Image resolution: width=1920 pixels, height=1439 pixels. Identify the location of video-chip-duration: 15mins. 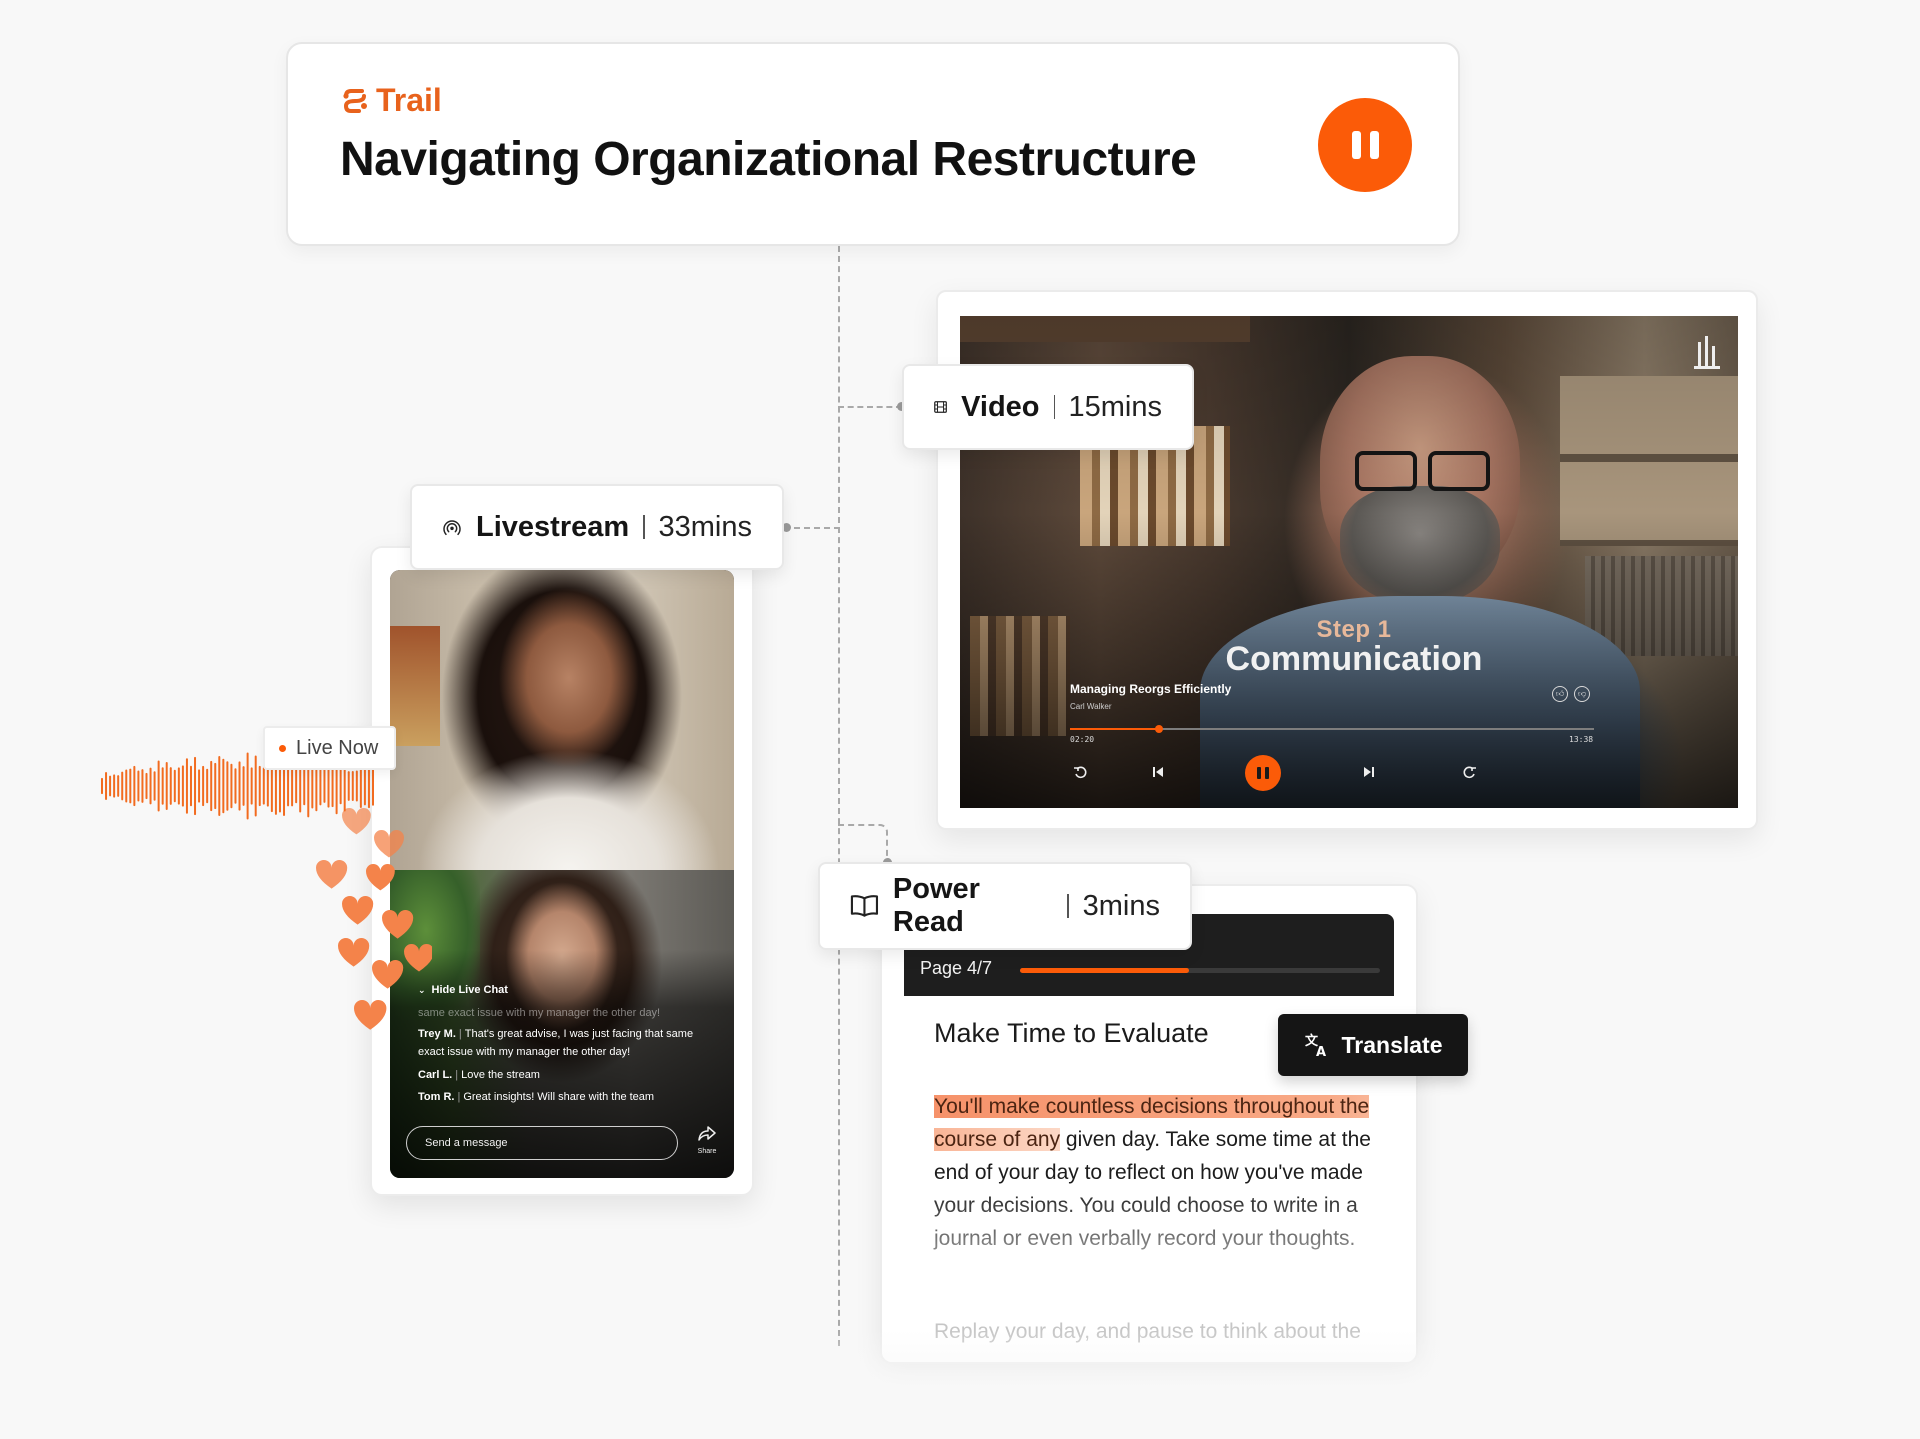
(1115, 406).